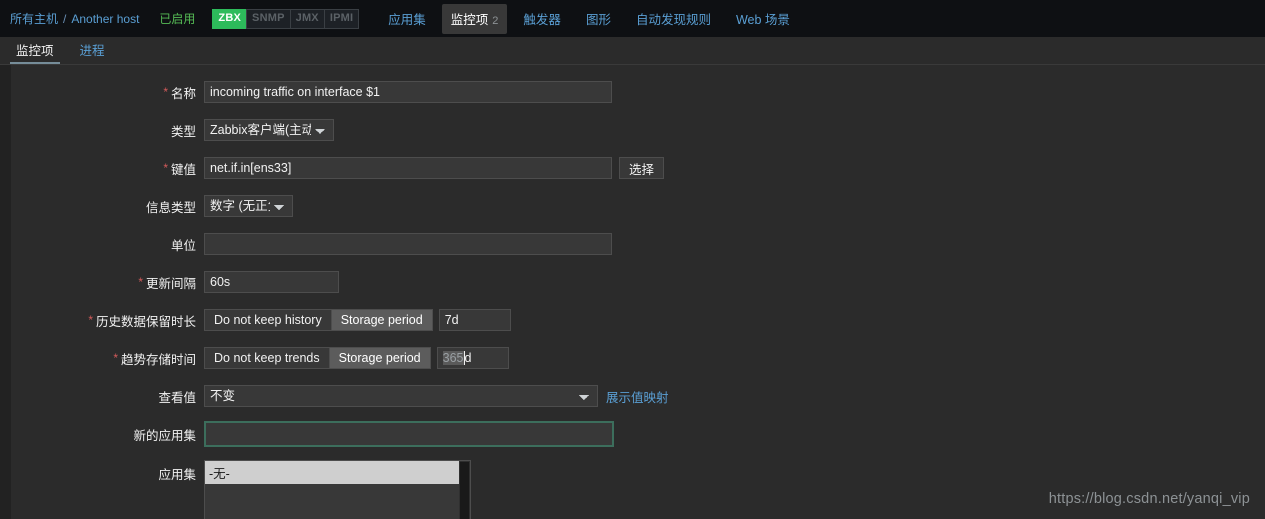 This screenshot has width=1265, height=519. I want to click on host-nav-items: 监控项 2, so click(474, 18).